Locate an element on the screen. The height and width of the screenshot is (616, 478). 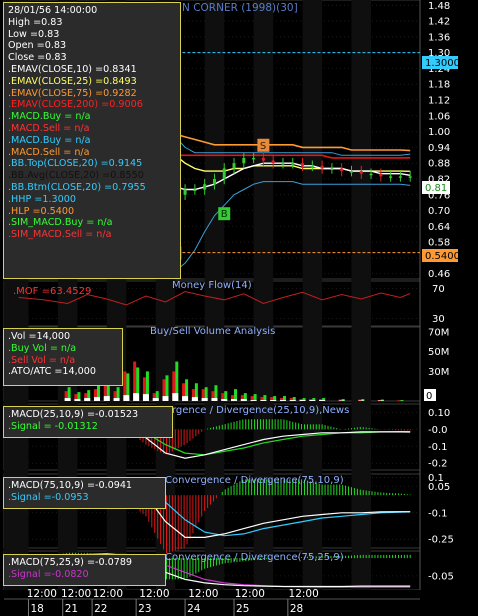
price-tick-1: 1.42 is located at coordinates (439, 22).